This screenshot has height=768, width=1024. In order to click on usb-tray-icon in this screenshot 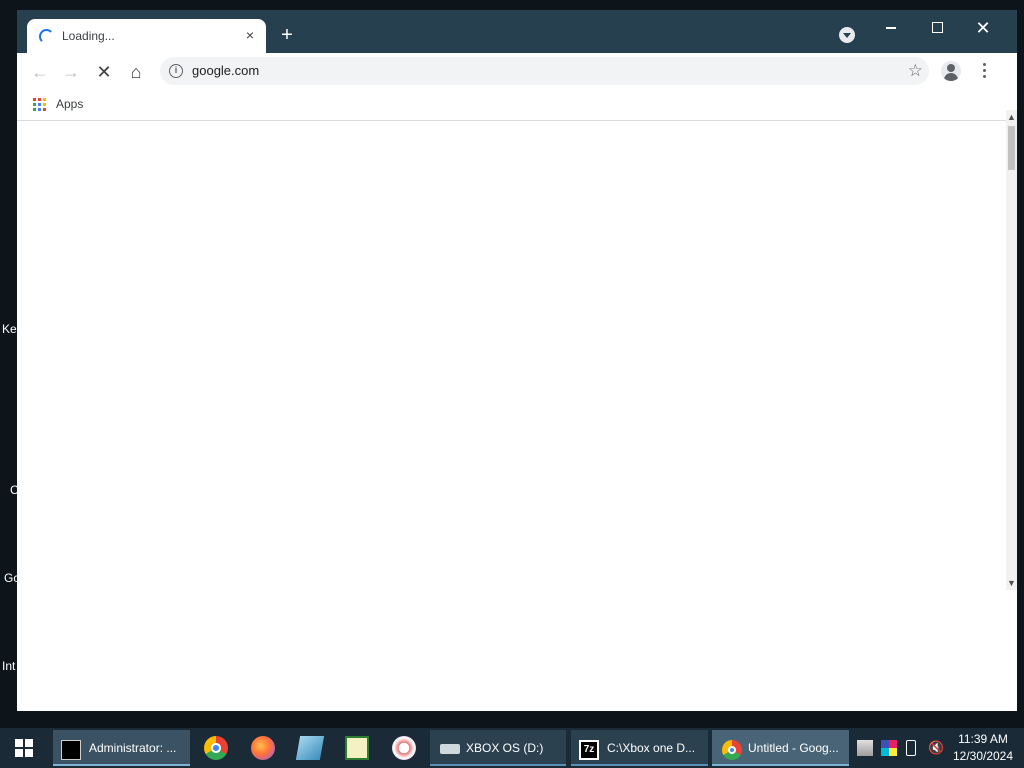, I will do `click(911, 748)`.